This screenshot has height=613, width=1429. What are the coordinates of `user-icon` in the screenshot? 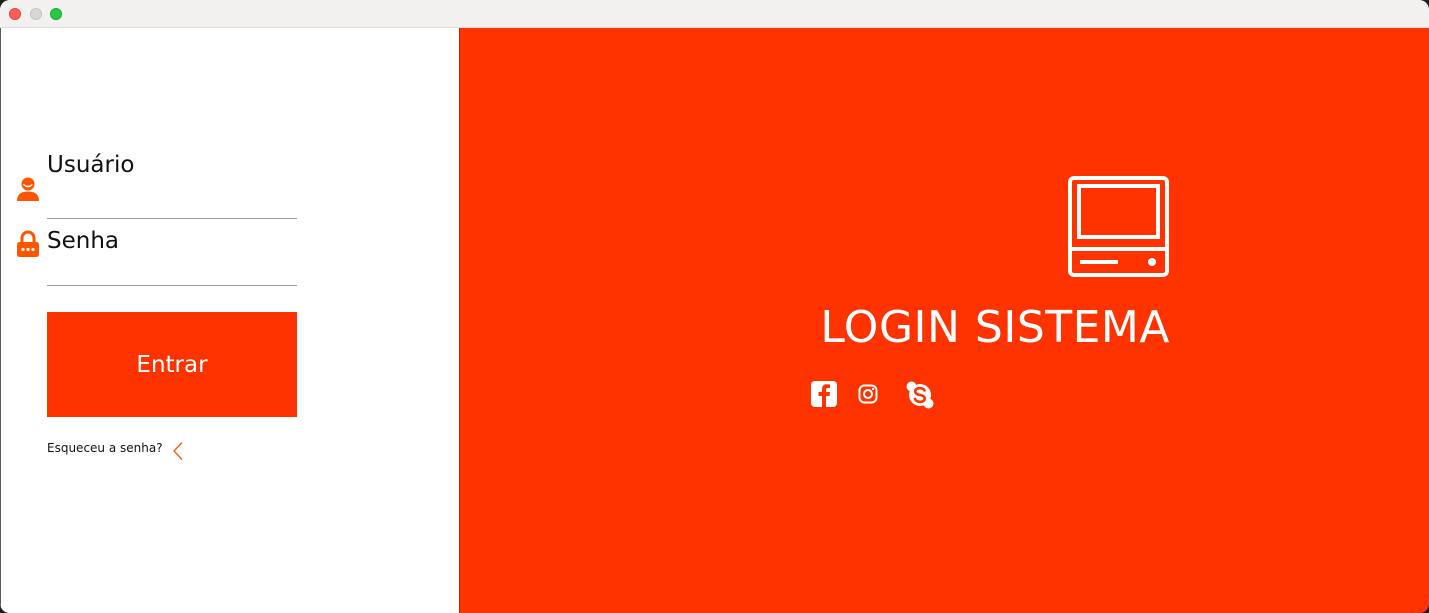 It's located at (28, 190).